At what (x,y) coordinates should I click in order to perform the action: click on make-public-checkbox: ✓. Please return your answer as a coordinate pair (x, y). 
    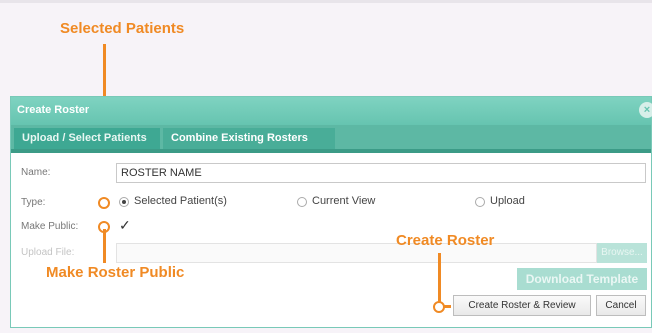
    Looking at the image, I should click on (125, 225).